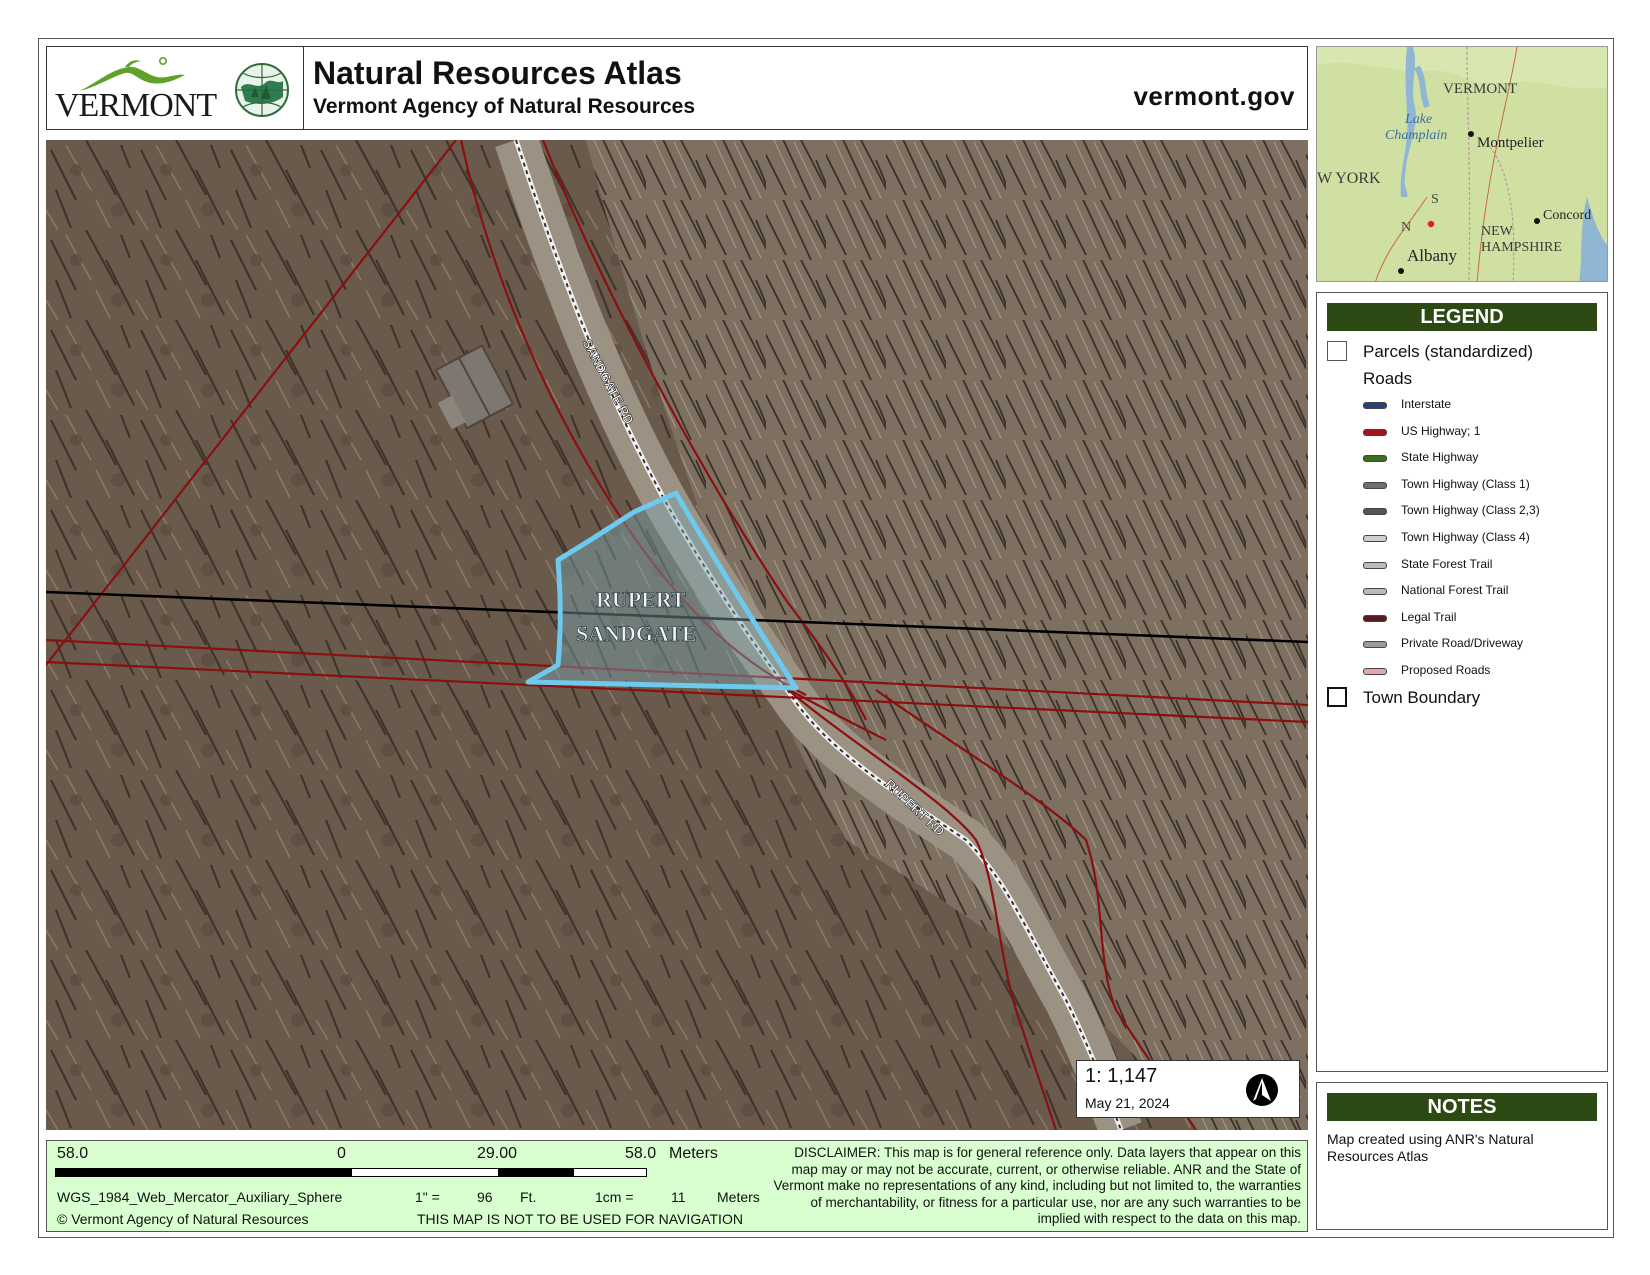 Image resolution: width=1650 pixels, height=1275 pixels. I want to click on locator-label-new-york: W YORK, so click(1349, 178).